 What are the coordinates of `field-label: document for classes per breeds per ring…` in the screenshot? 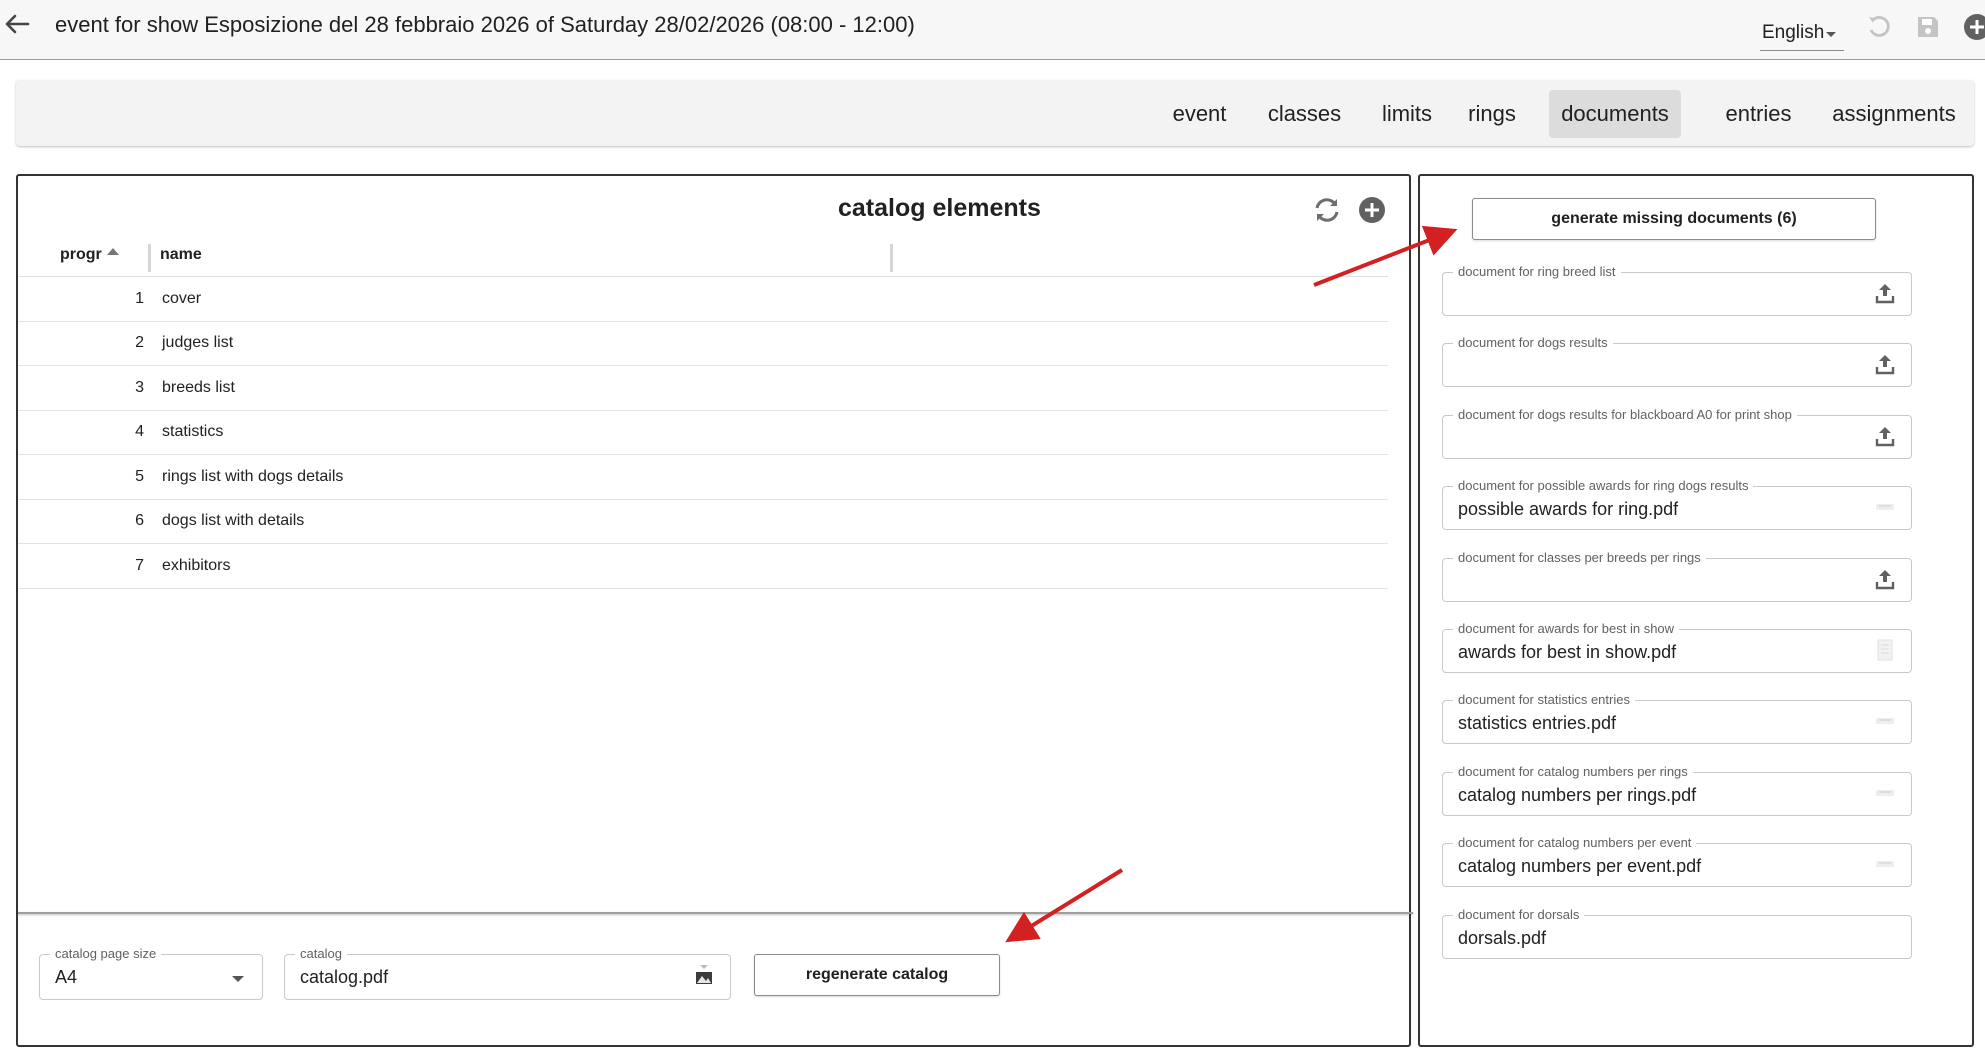 It's located at (1579, 557).